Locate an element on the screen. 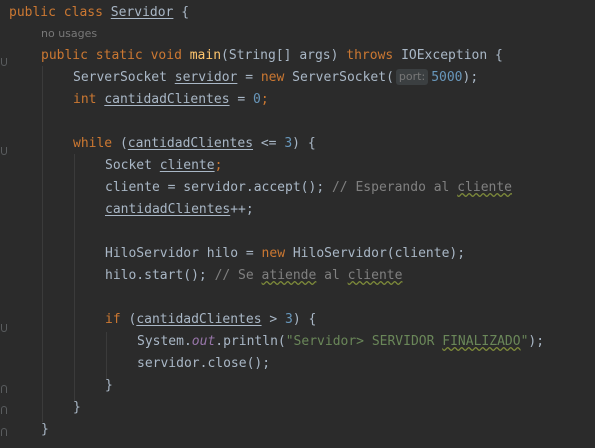 This screenshot has height=448, width=595. keyword: class is located at coordinates (83, 12).